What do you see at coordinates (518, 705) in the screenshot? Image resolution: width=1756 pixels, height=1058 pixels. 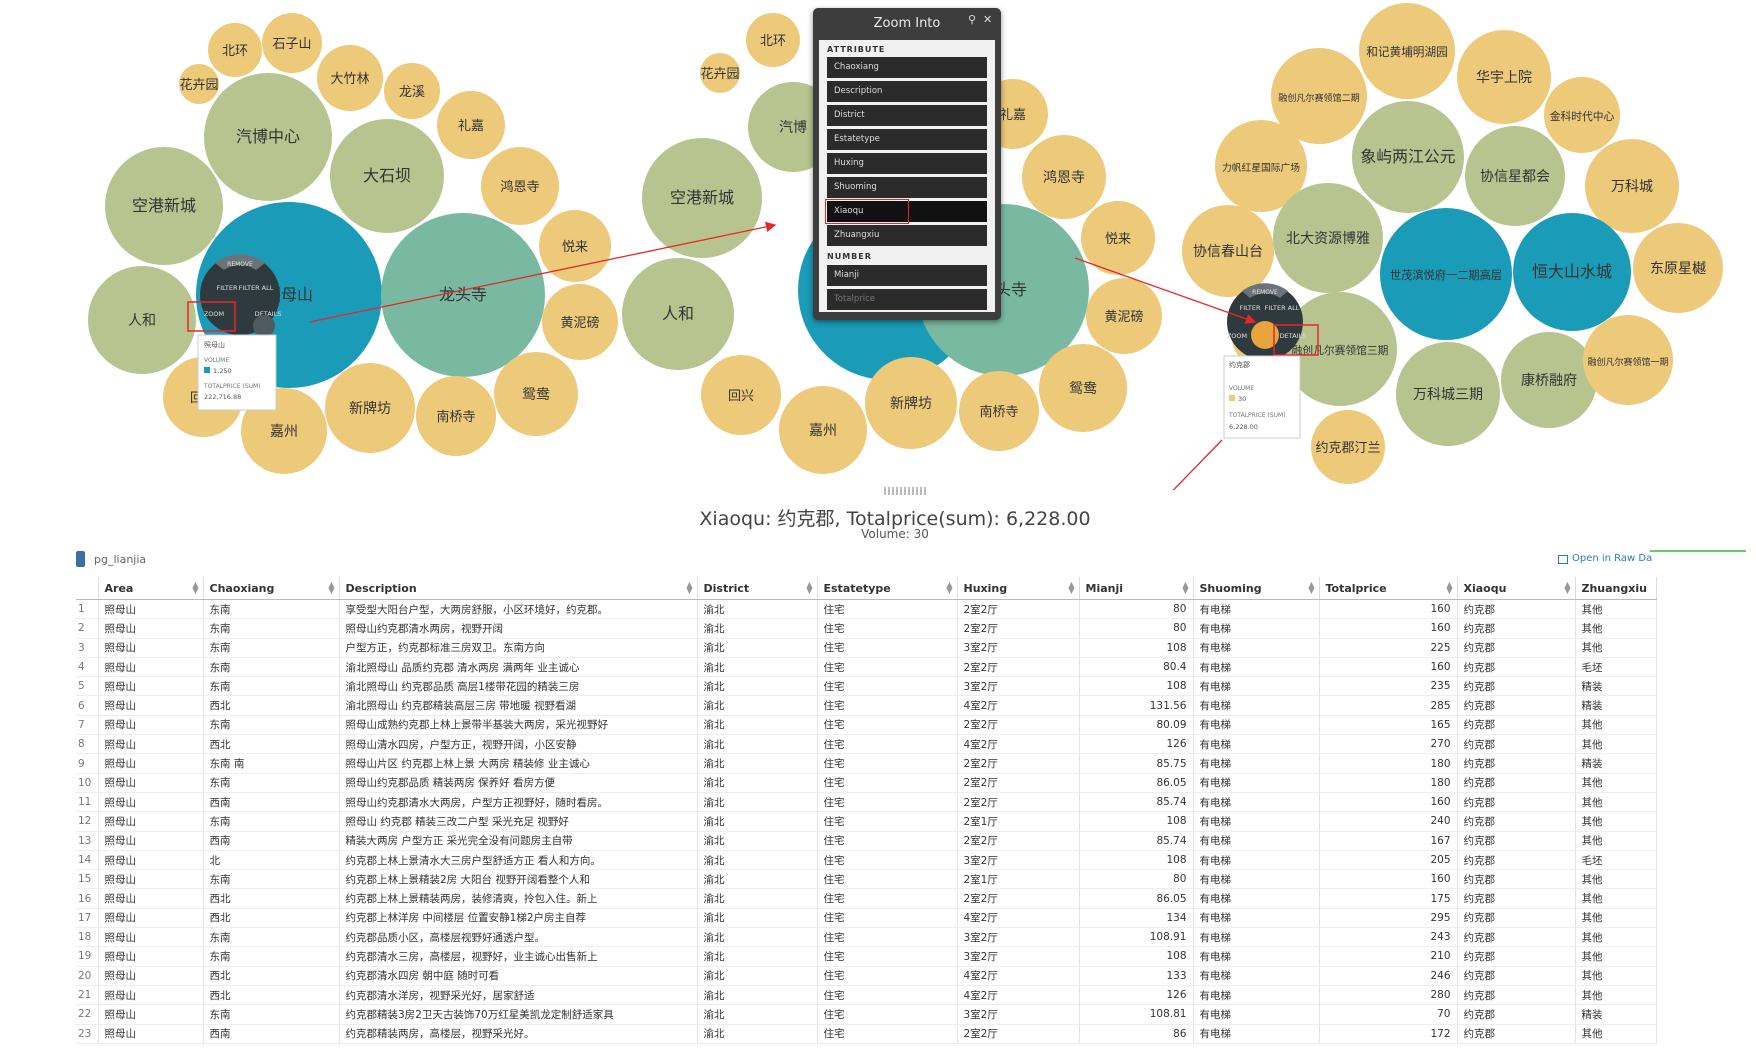 I see `table-cell: 渝北照母山 约克郡精装高层三房 带地暖 视野看湖` at bounding box center [518, 705].